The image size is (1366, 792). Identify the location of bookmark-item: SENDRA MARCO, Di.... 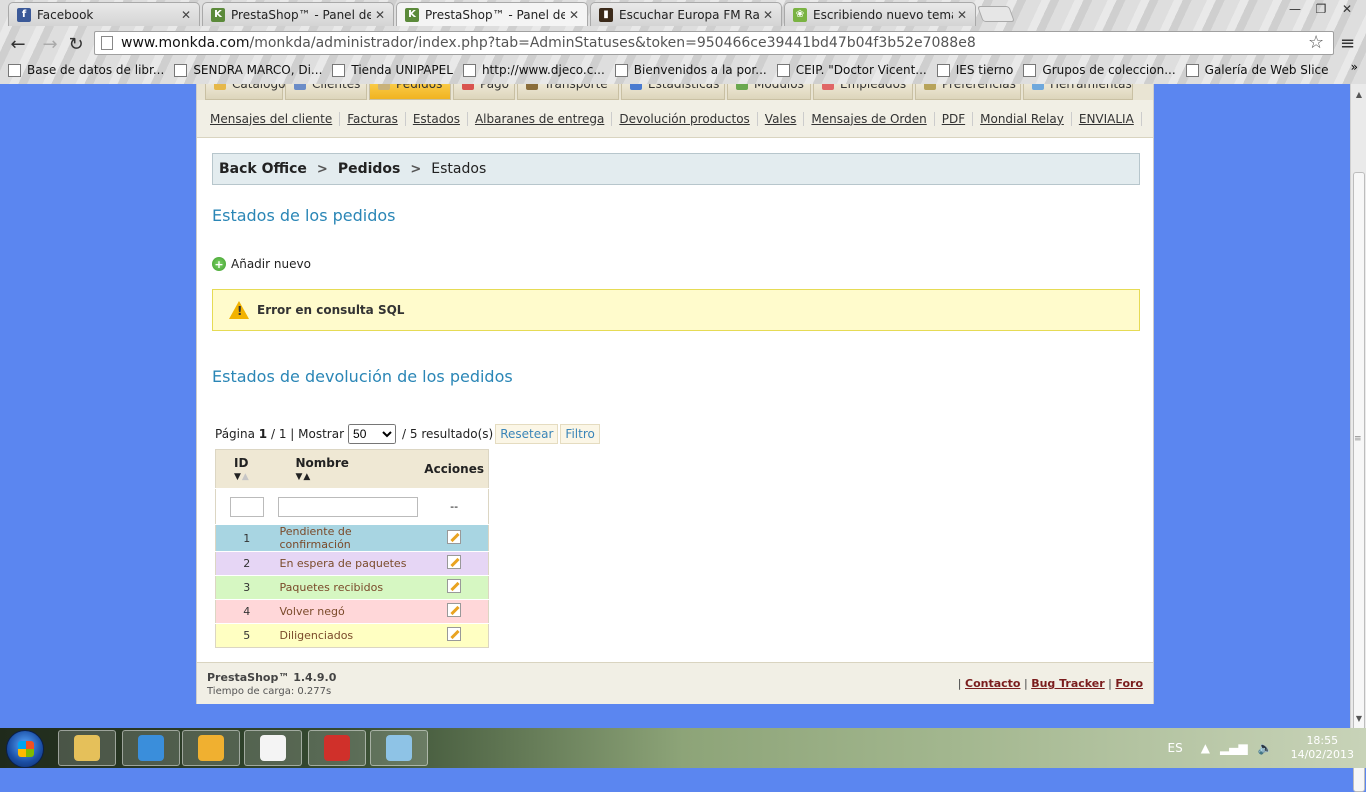
(248, 70).